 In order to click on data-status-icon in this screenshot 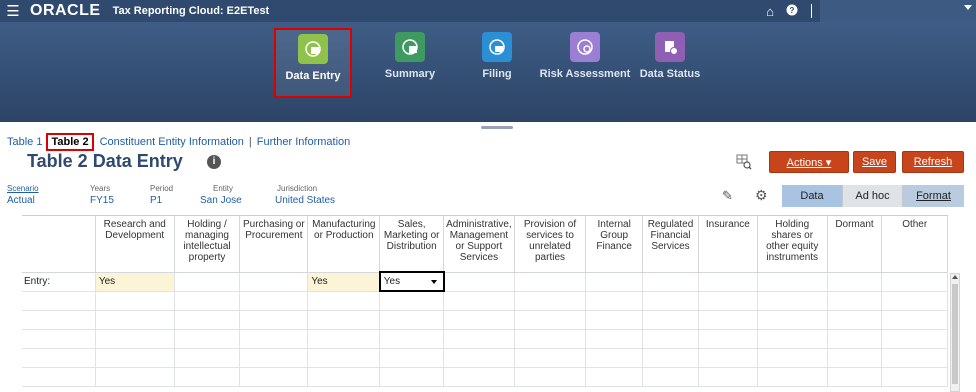, I will do `click(670, 47)`.